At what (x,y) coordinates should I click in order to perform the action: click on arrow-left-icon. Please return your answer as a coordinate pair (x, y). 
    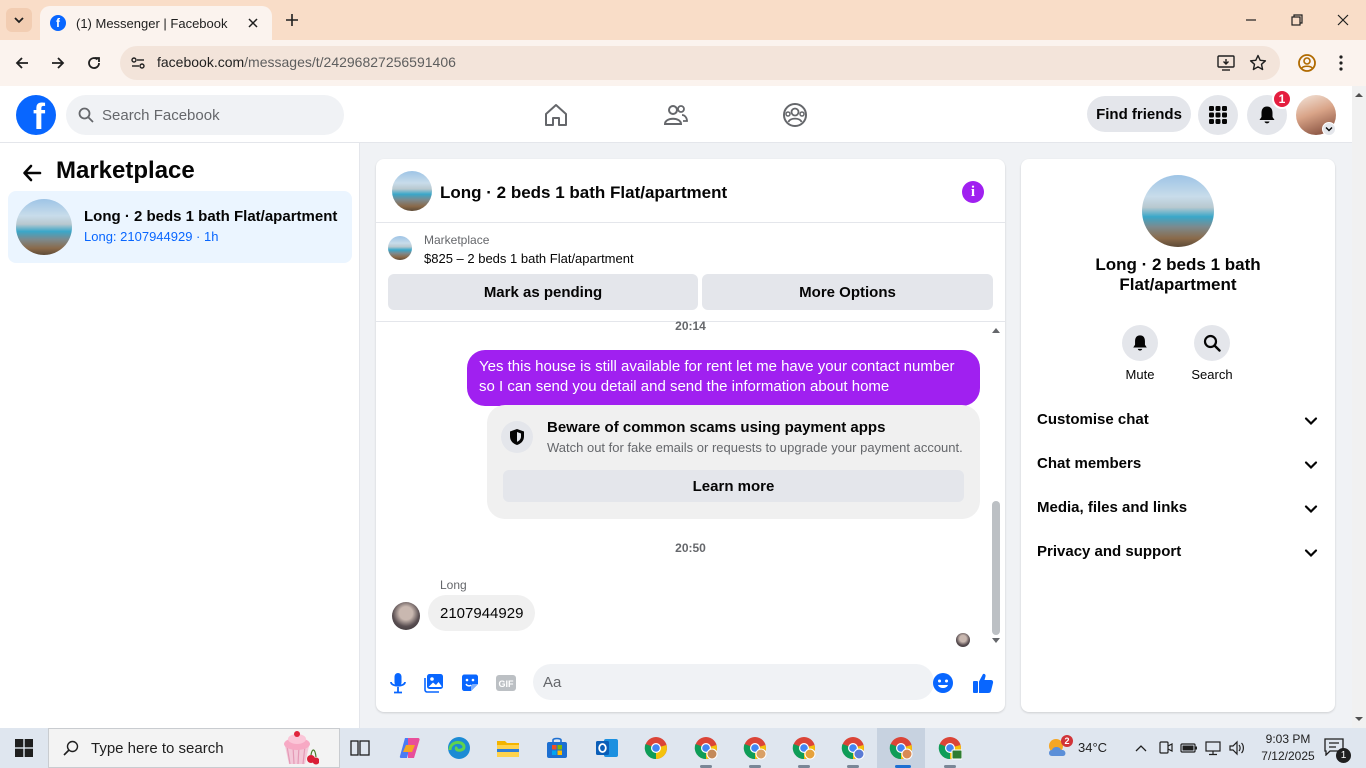
    Looking at the image, I should click on (32, 173).